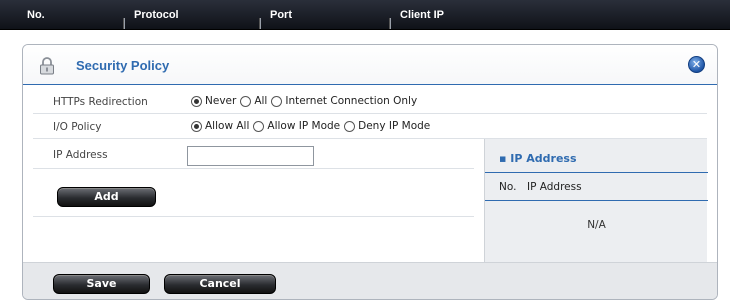 This screenshot has height=308, width=730. Describe the element at coordinates (220, 101) in the screenshot. I see `radio-never-label: Never` at that location.